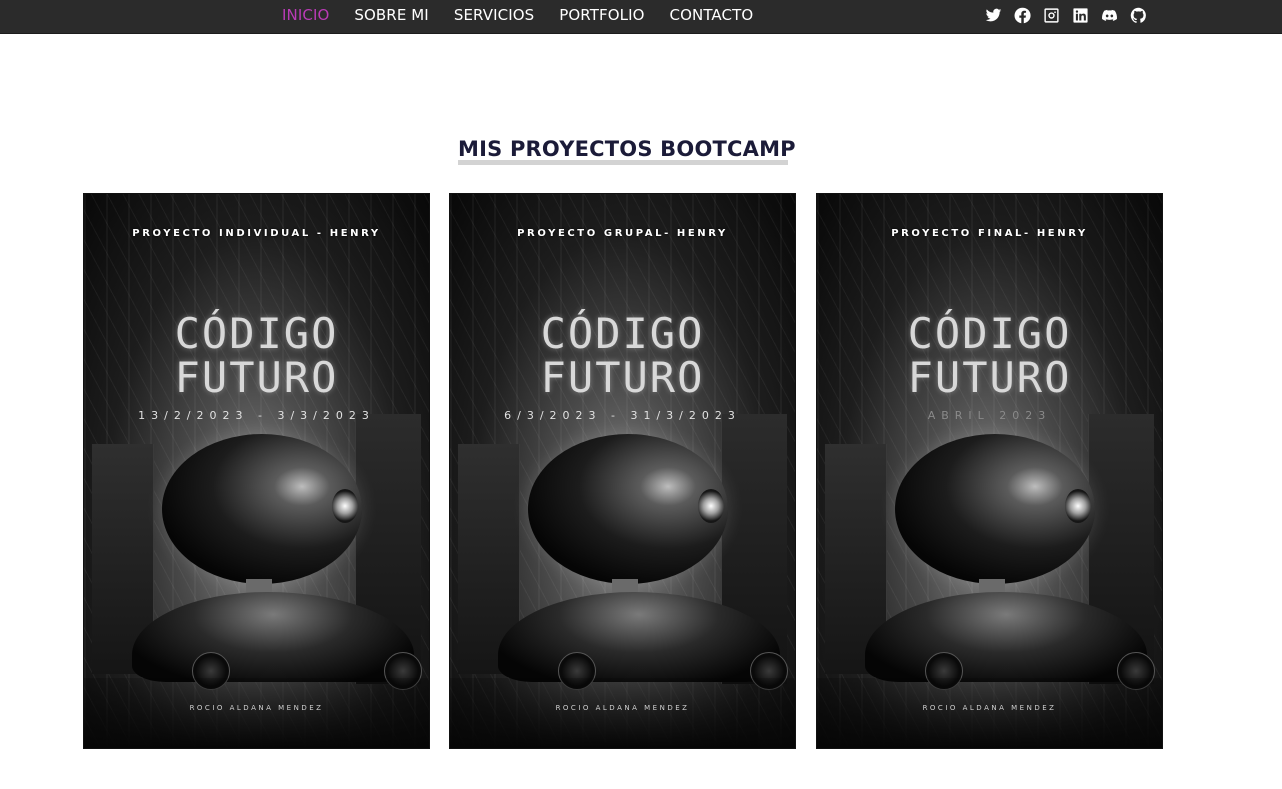 The height and width of the screenshot is (789, 1282). What do you see at coordinates (1109, 15) in the screenshot?
I see `discord-icon` at bounding box center [1109, 15].